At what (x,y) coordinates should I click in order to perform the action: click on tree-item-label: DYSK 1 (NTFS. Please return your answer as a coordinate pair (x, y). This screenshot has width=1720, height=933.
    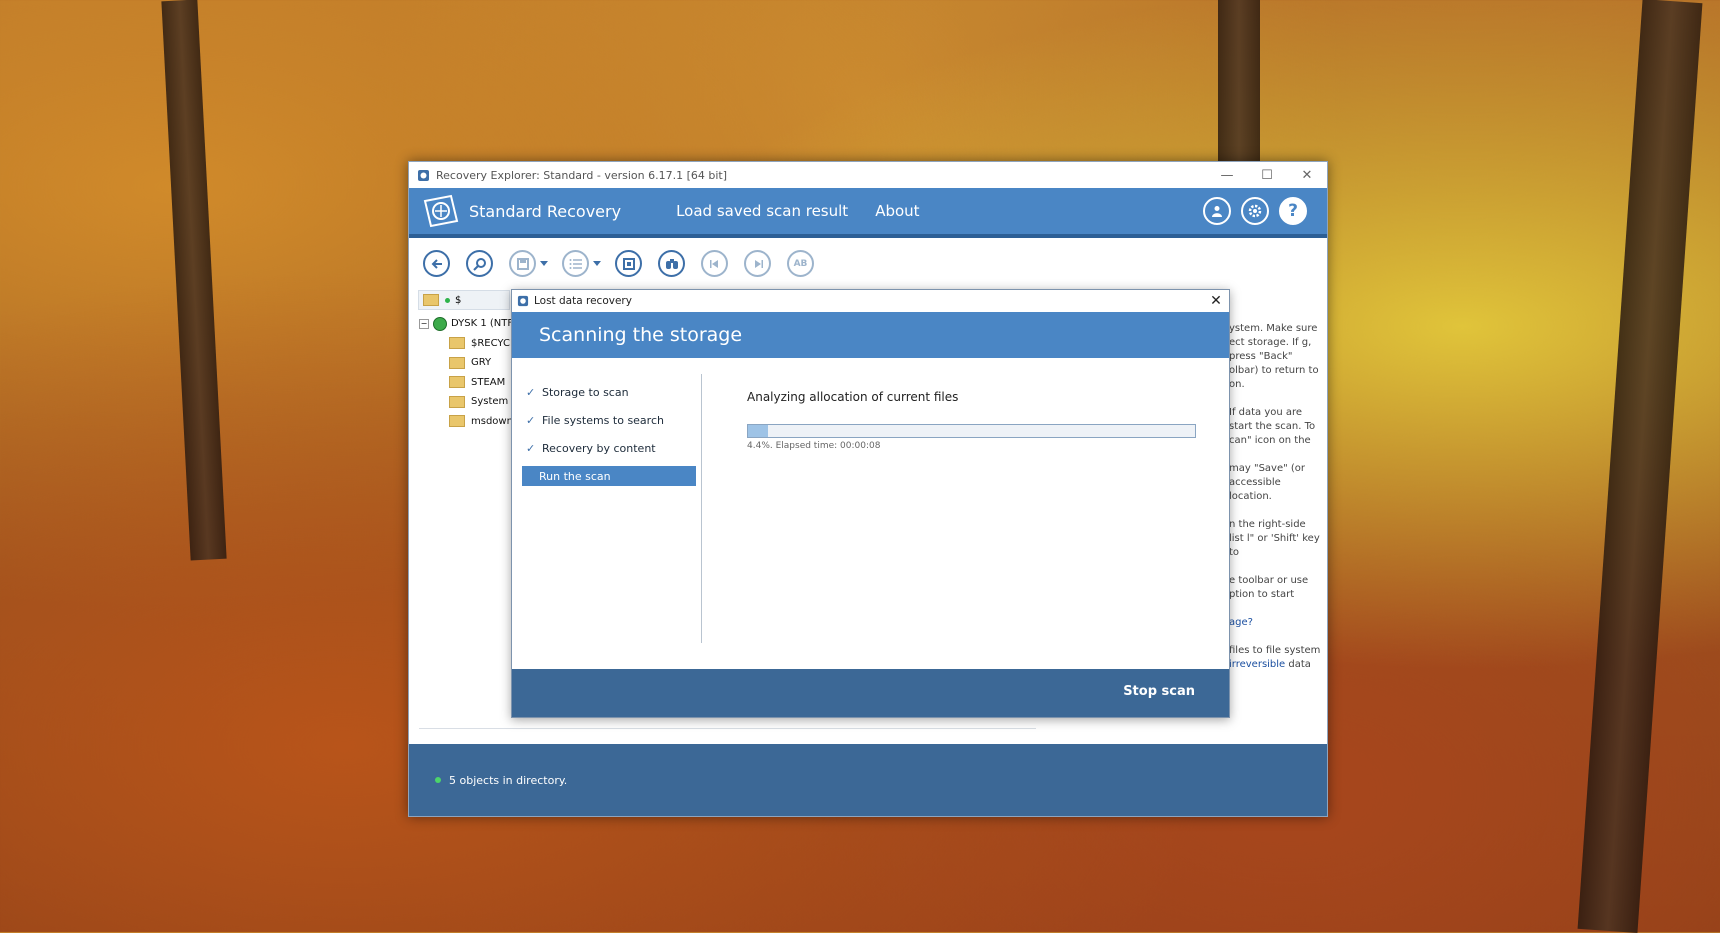
    Looking at the image, I should click on (485, 324).